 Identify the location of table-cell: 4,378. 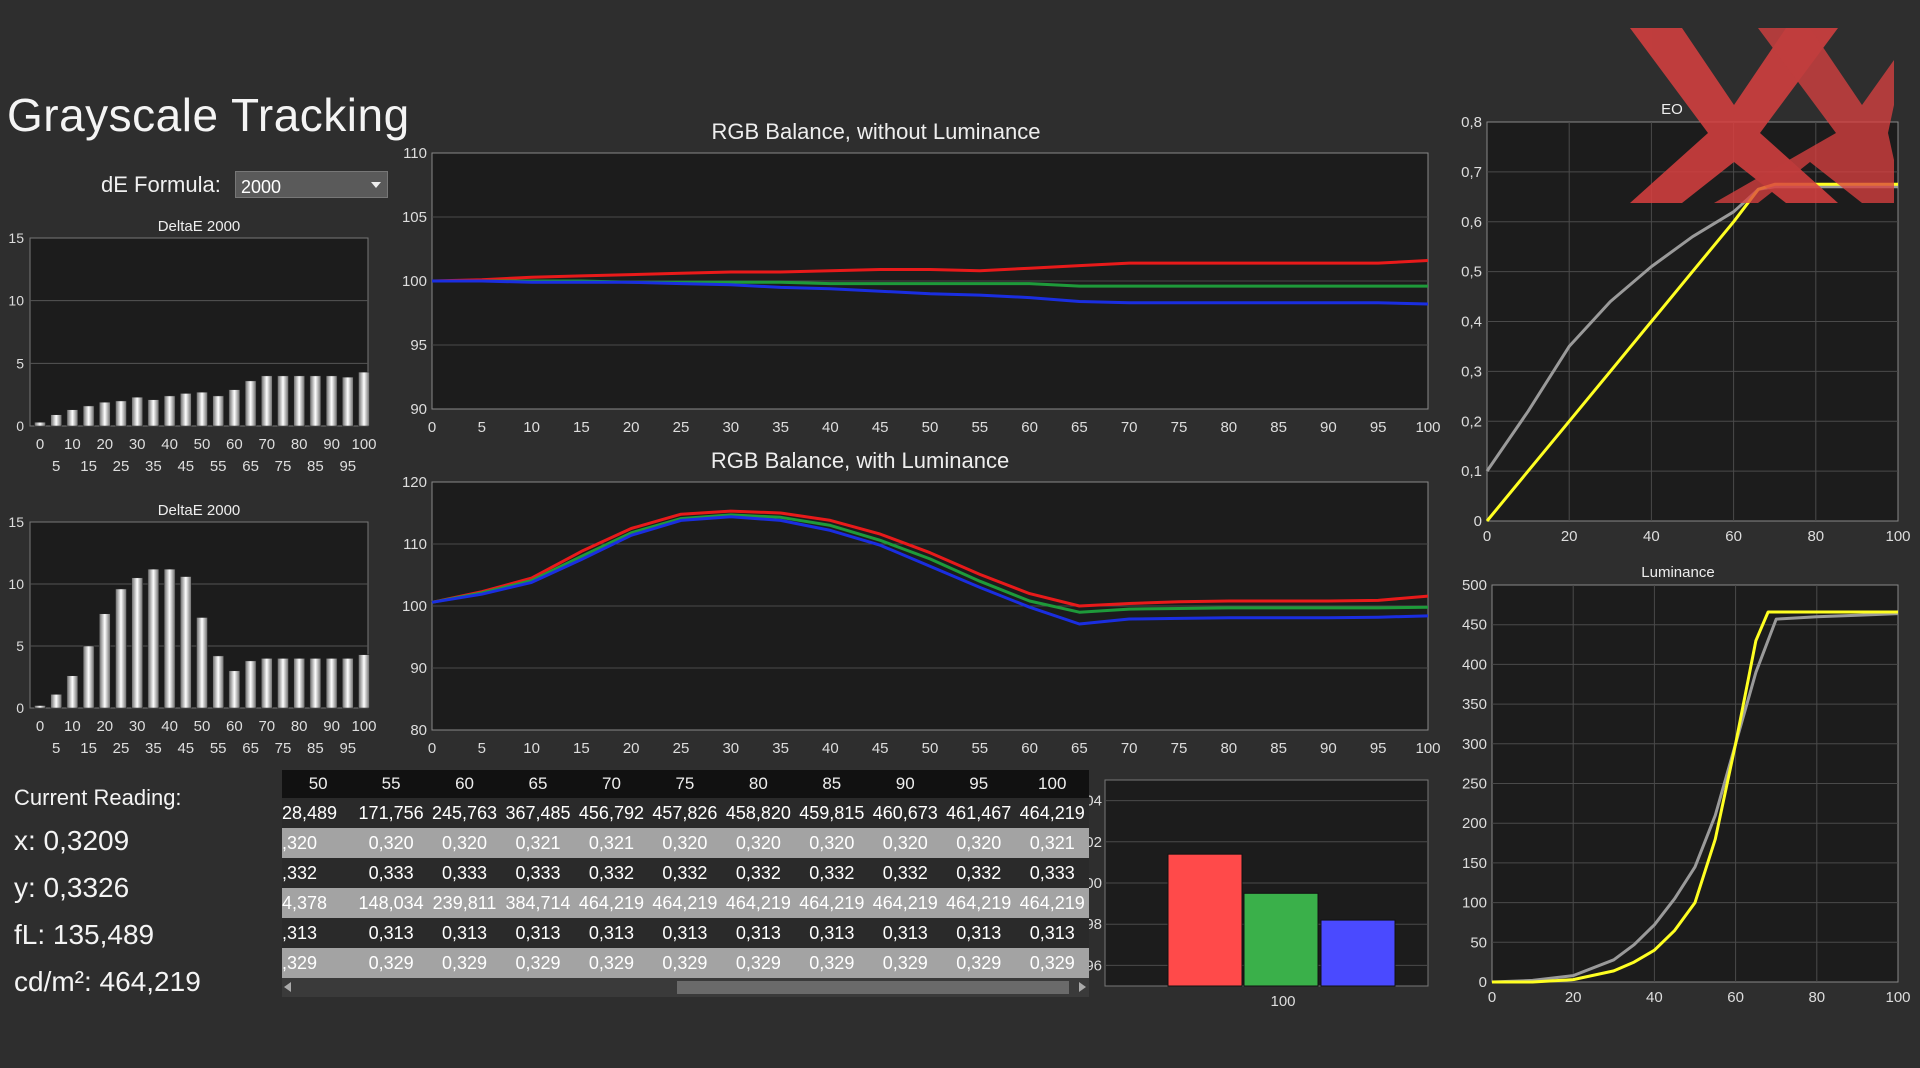
(318, 903).